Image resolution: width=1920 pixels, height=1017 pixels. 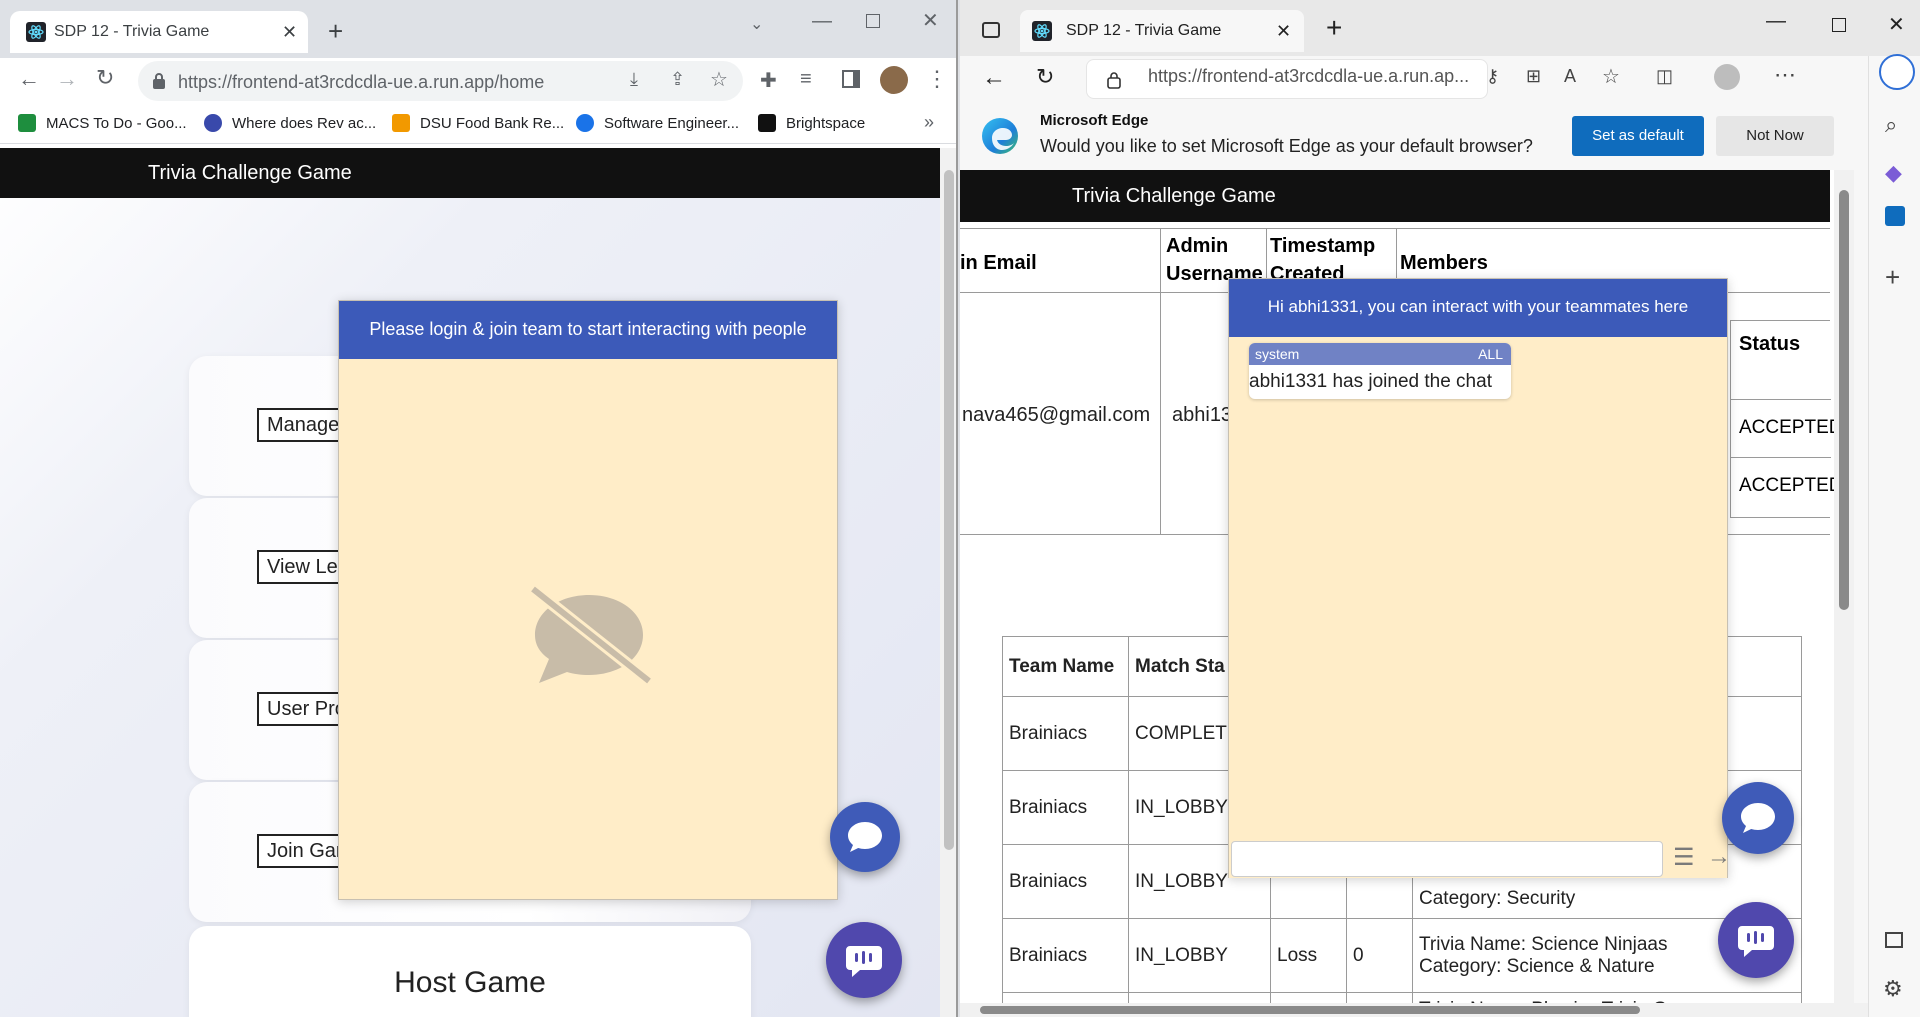 What do you see at coordinates (1042, 31) in the screenshot?
I see `react-icon` at bounding box center [1042, 31].